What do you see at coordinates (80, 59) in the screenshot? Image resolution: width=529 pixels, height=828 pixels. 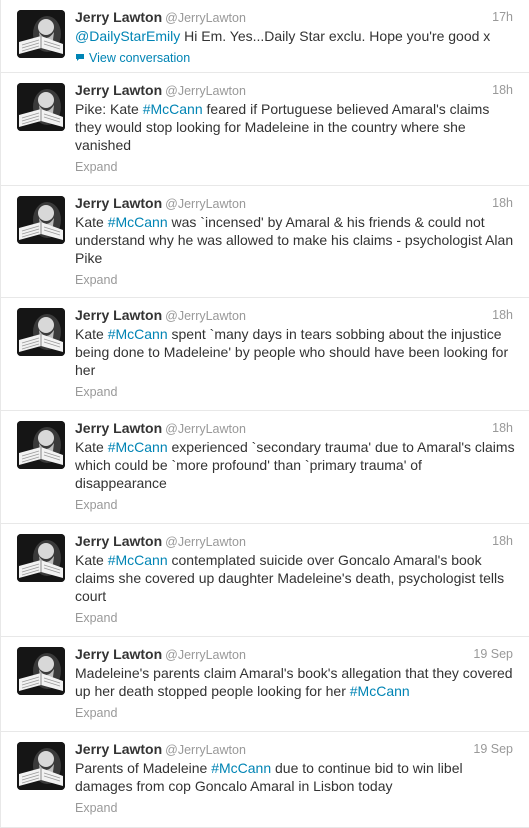 I see `speech-bubble-icon` at bounding box center [80, 59].